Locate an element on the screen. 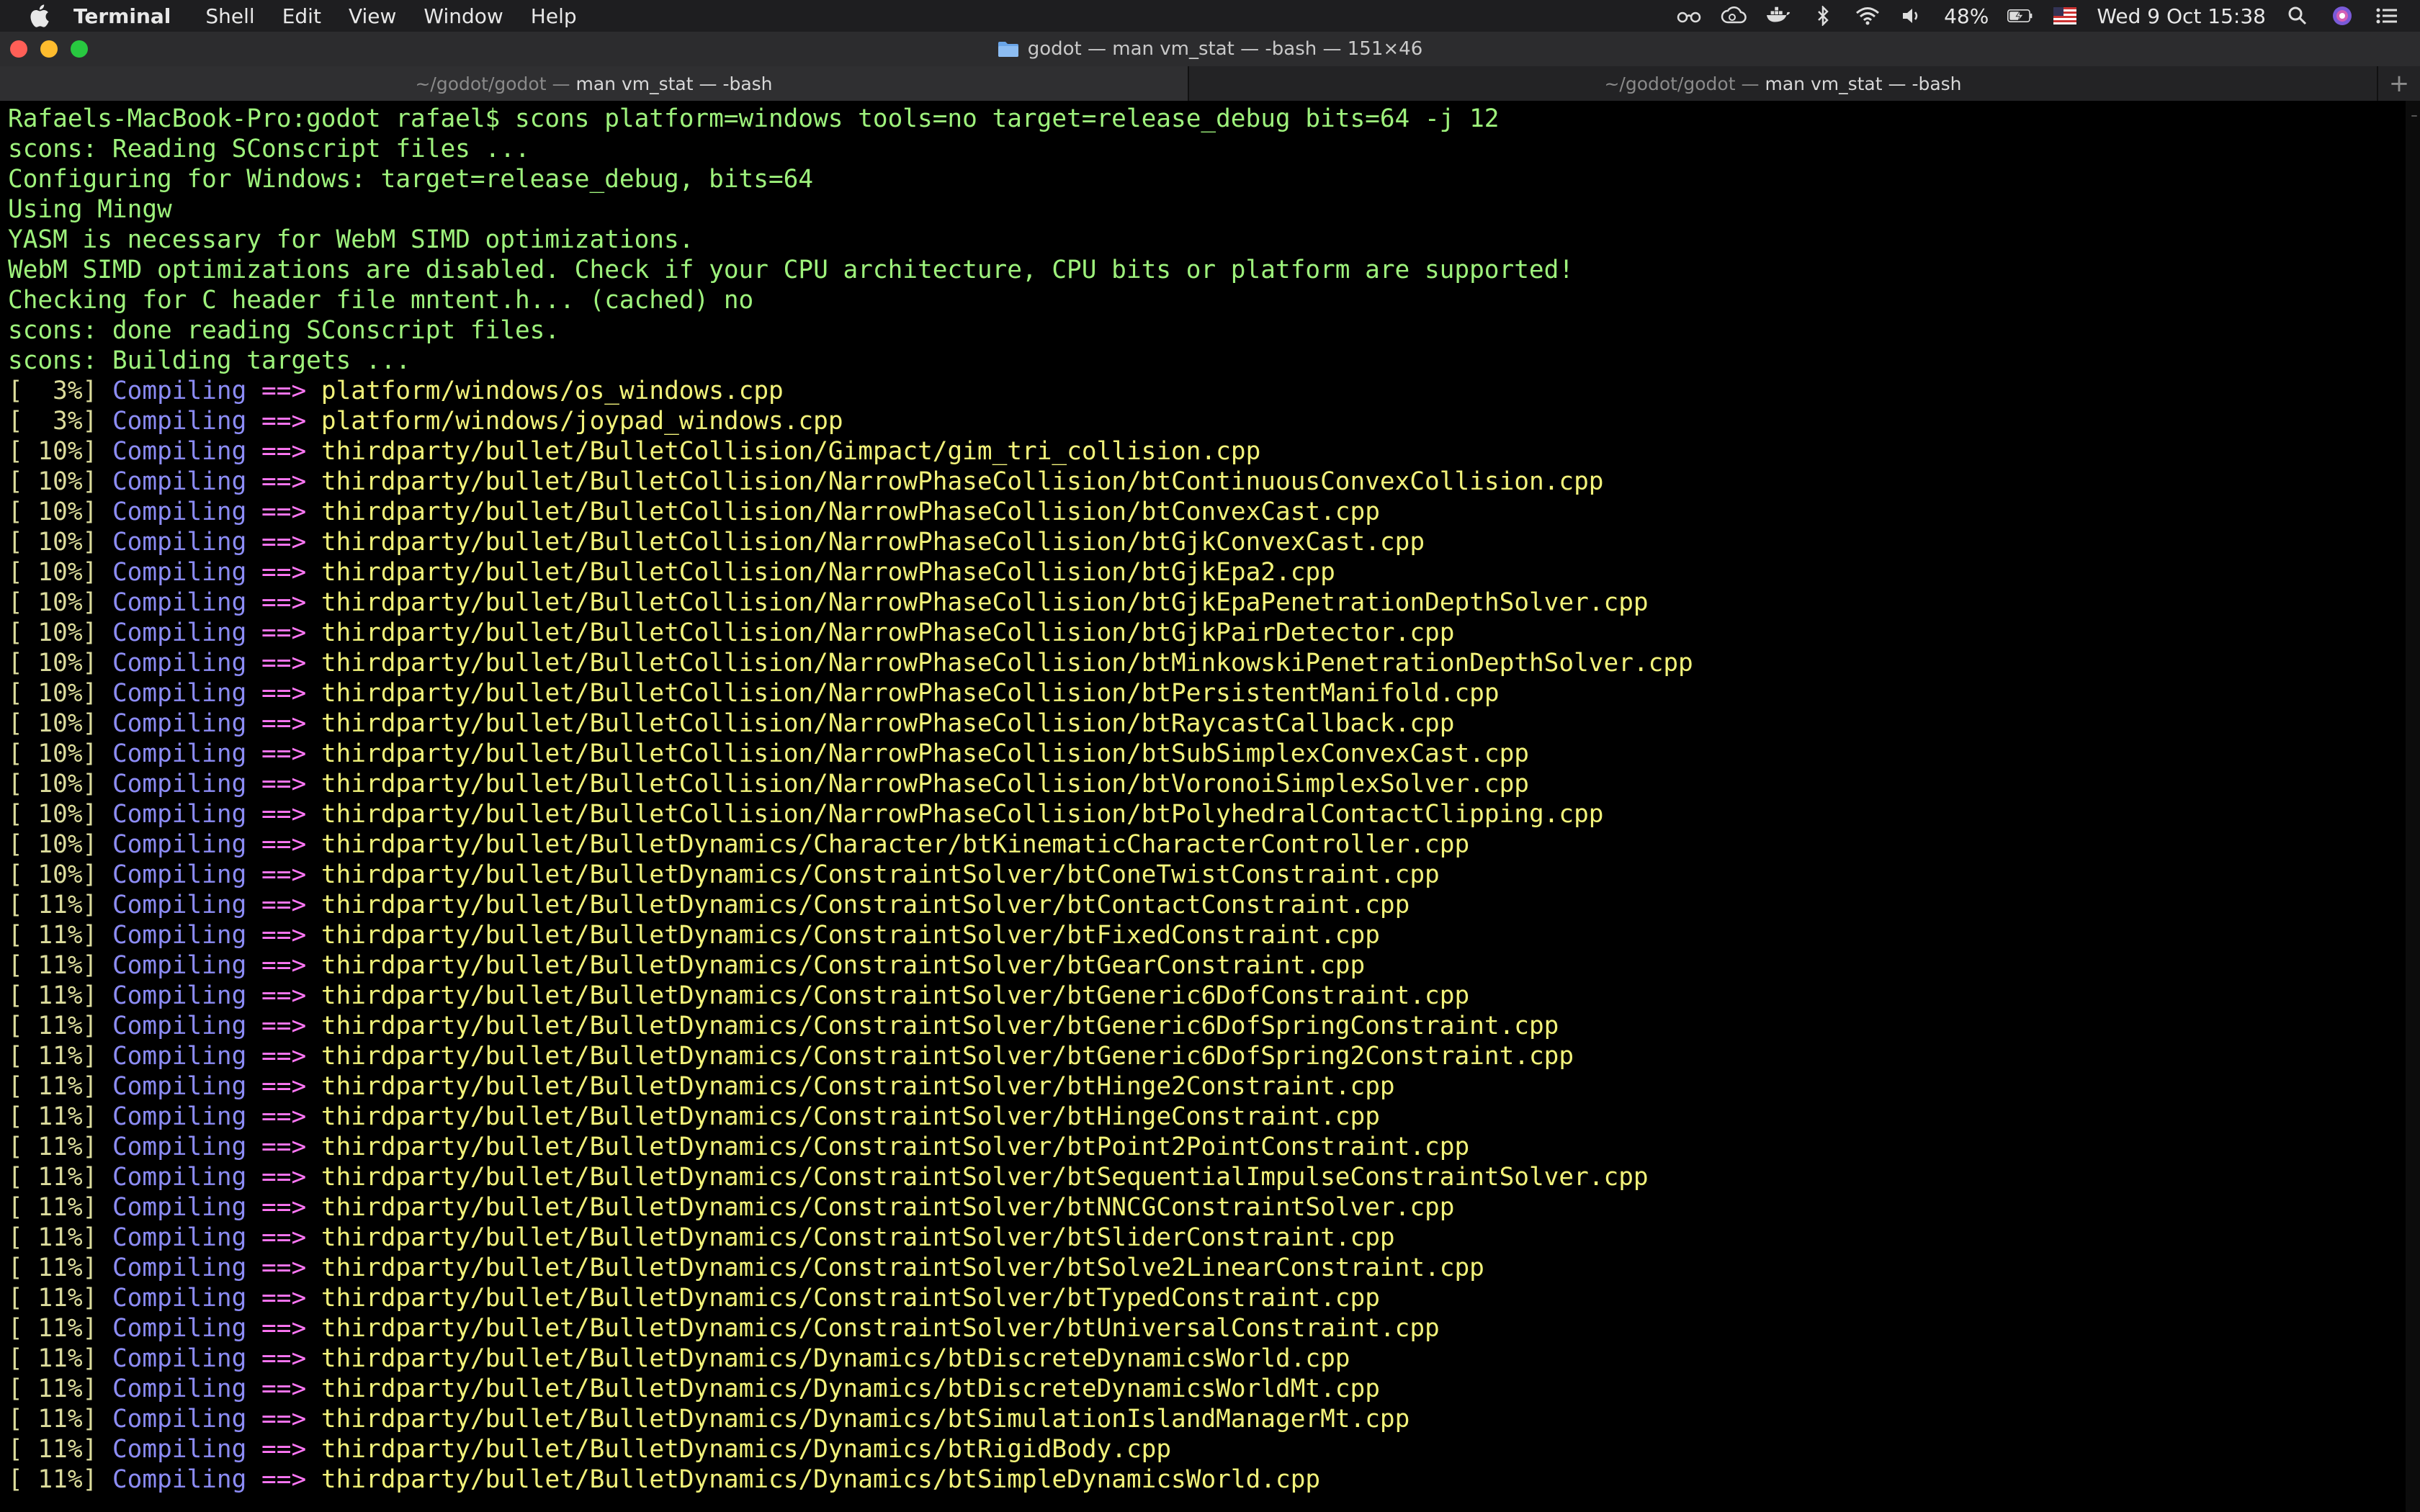 This screenshot has height=1512, width=2420. clock: Wed 9 Oct 15:38 is located at coordinates (2181, 16).